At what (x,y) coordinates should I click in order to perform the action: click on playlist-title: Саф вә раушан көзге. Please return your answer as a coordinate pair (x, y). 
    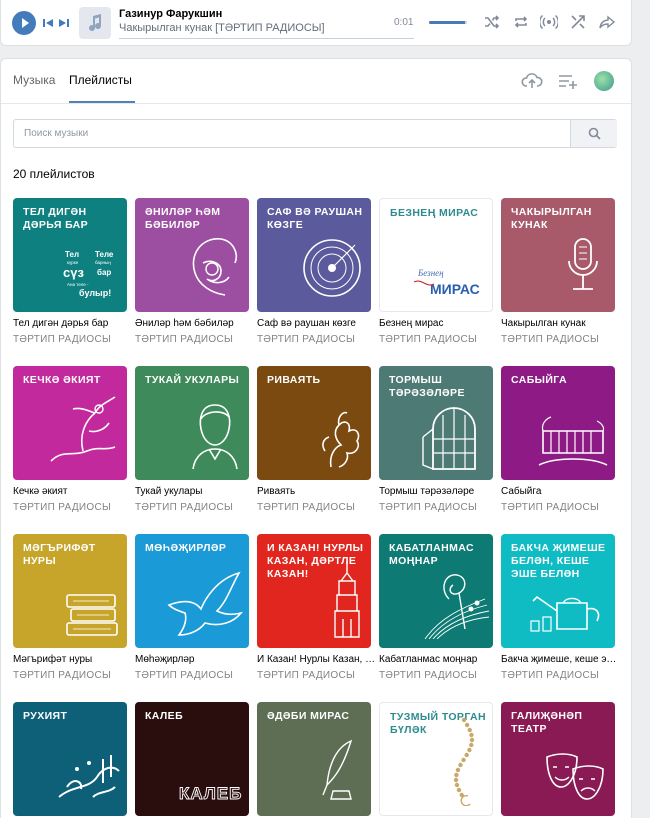
    Looking at the image, I should click on (317, 323).